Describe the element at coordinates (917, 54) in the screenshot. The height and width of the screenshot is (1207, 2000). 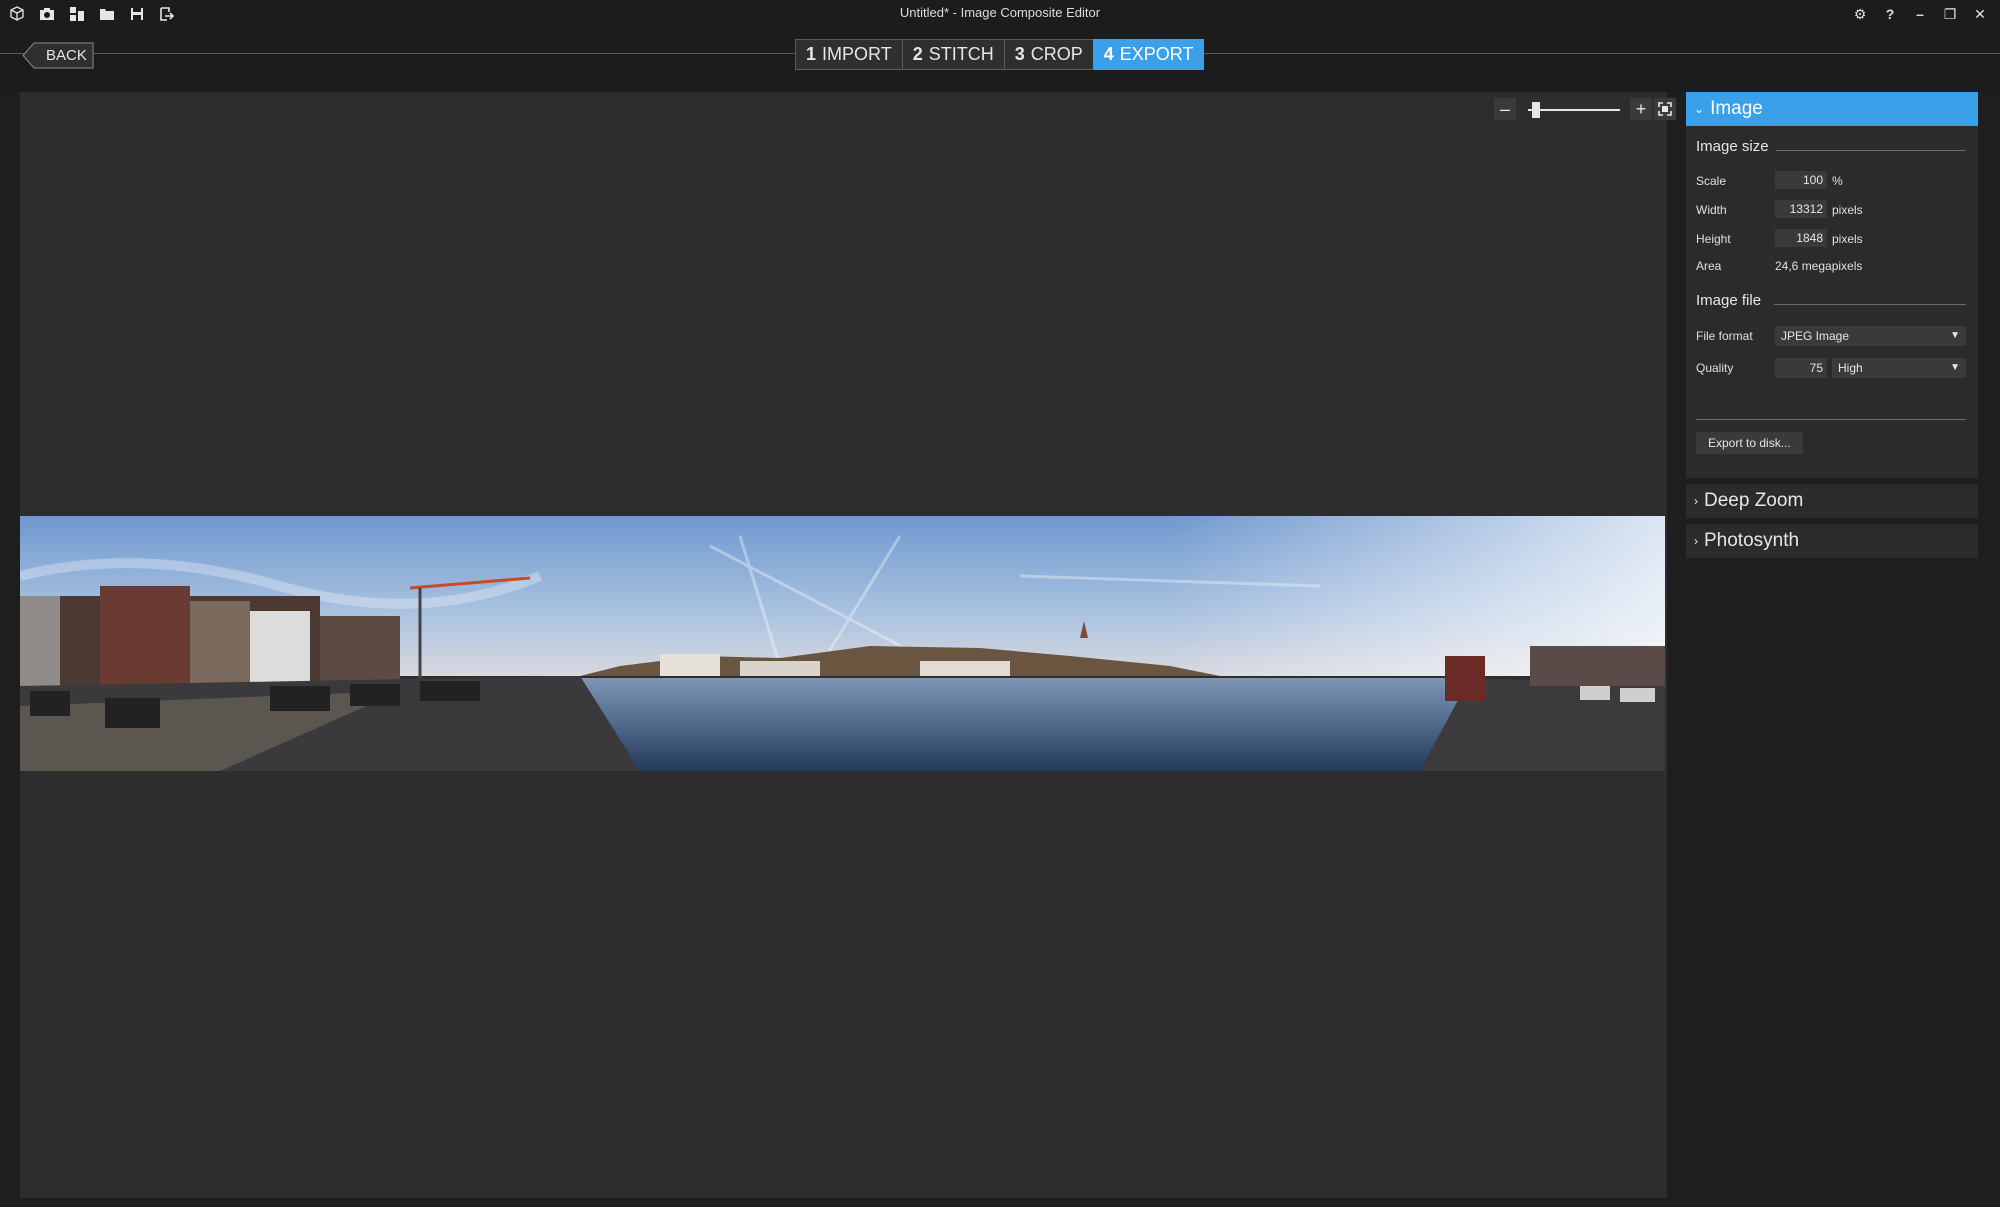
I see `step-number: 2` at that location.